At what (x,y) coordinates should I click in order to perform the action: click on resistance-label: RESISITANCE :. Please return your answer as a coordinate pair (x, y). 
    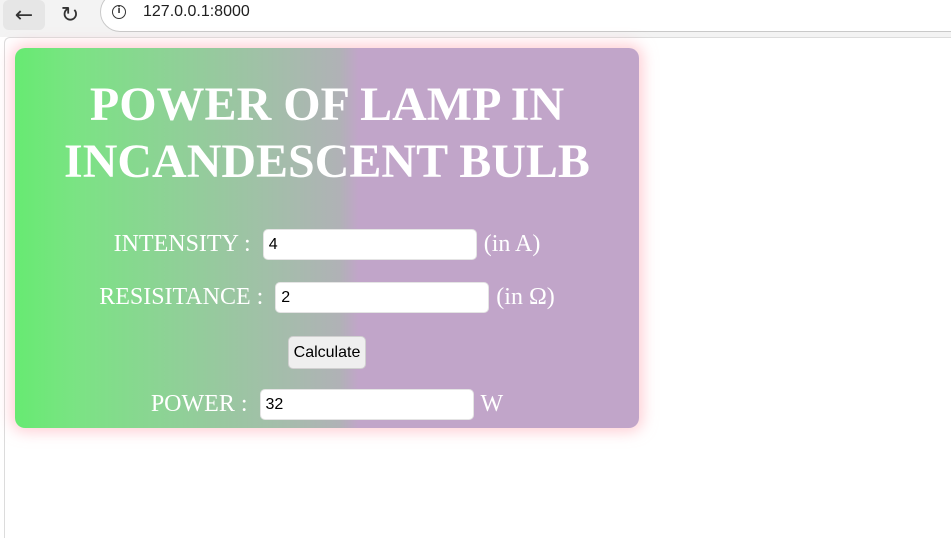
    Looking at the image, I should click on (181, 297).